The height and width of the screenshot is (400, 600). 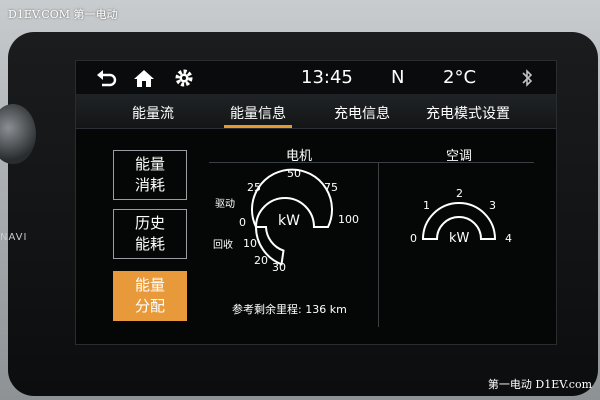 I want to click on motor-tick: 10, so click(x=250, y=243).